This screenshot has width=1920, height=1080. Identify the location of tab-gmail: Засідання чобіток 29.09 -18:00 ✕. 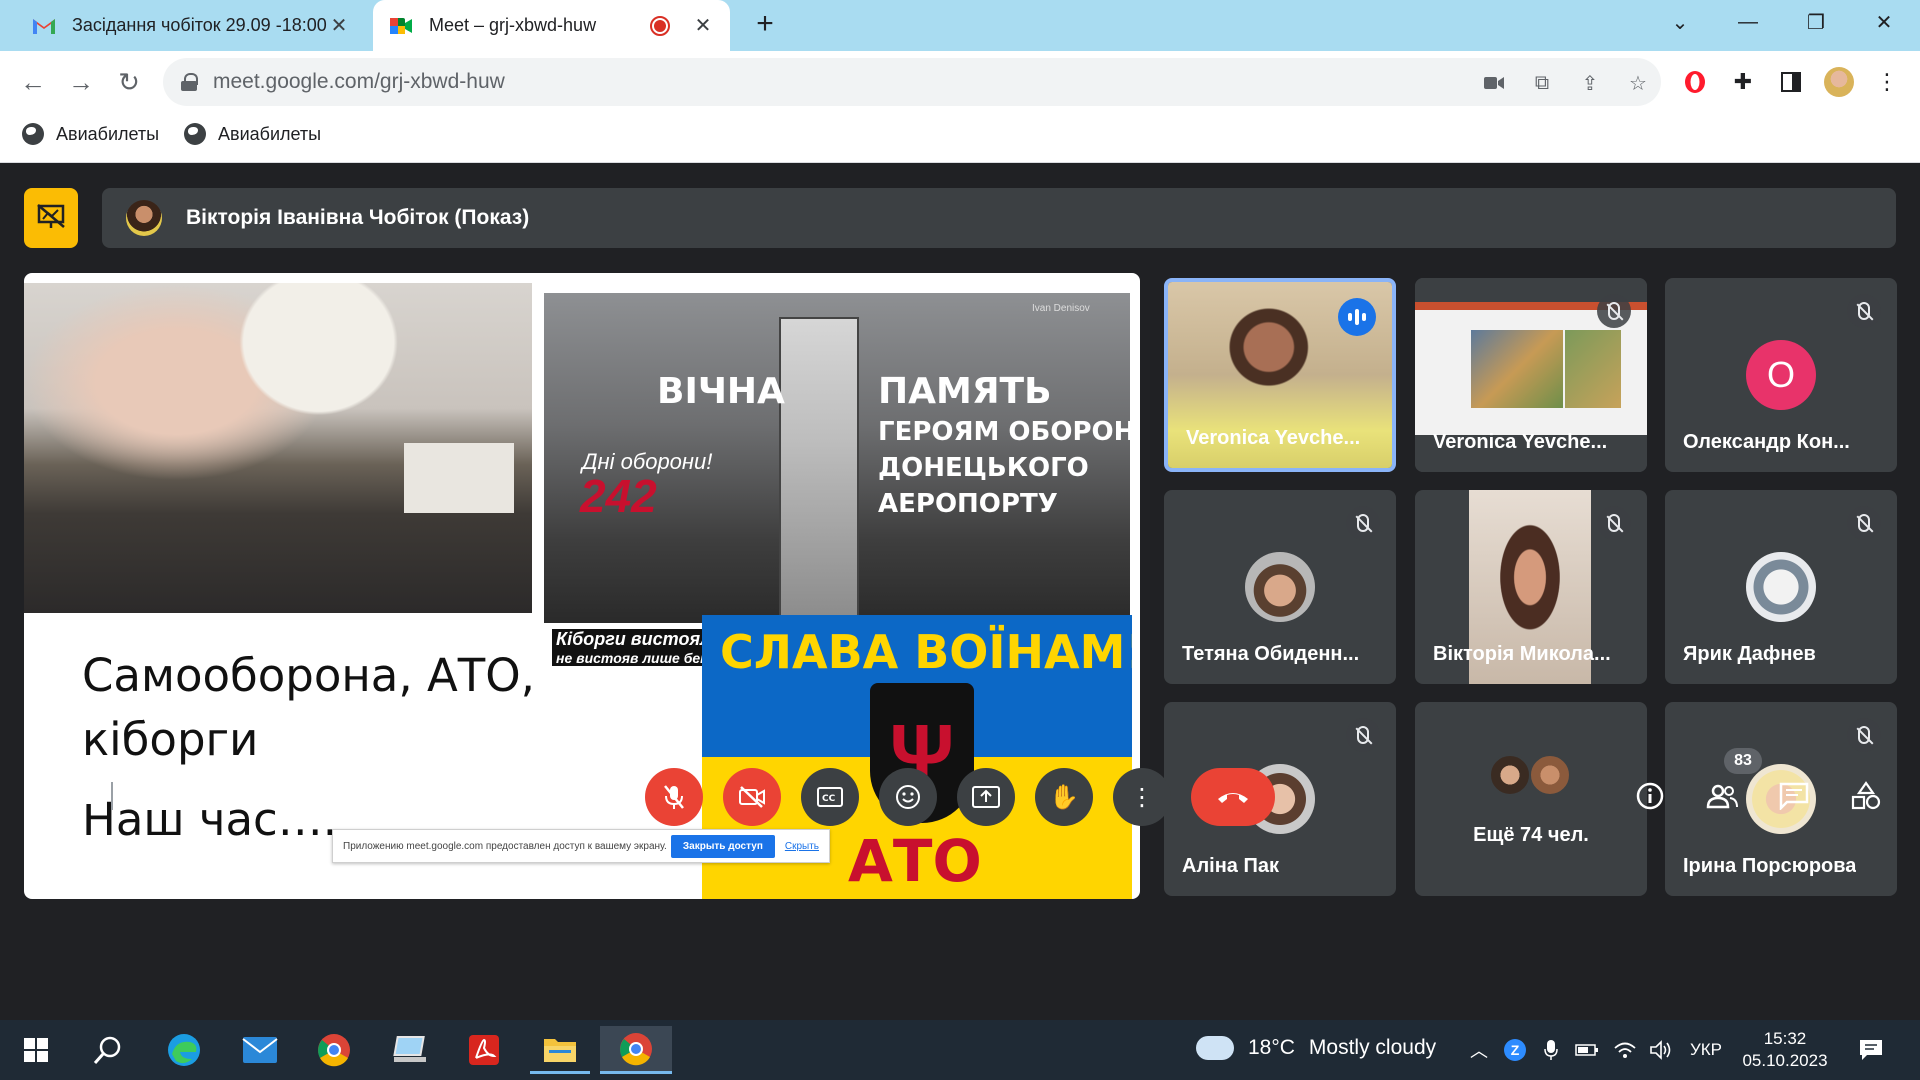
(191, 25).